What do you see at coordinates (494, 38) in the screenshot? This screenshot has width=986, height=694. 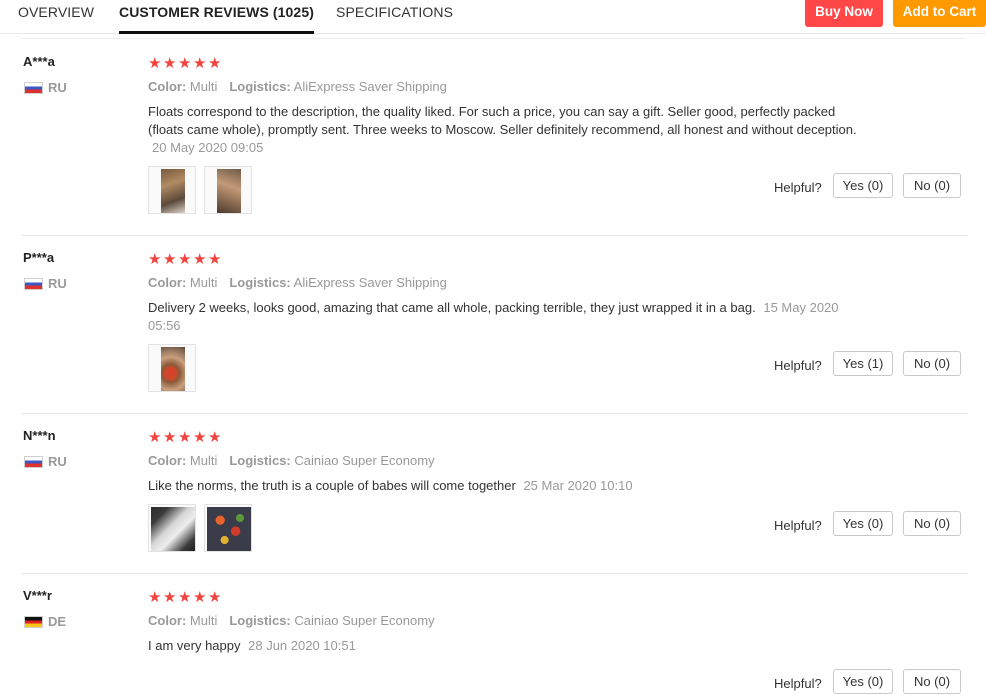 I see `divider` at bounding box center [494, 38].